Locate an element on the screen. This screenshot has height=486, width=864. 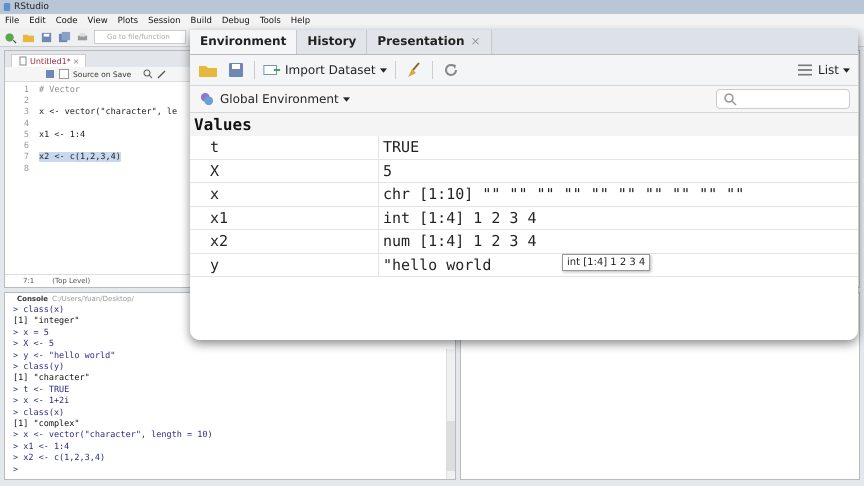
console-line: > t <- TRUE is located at coordinates (41, 390).